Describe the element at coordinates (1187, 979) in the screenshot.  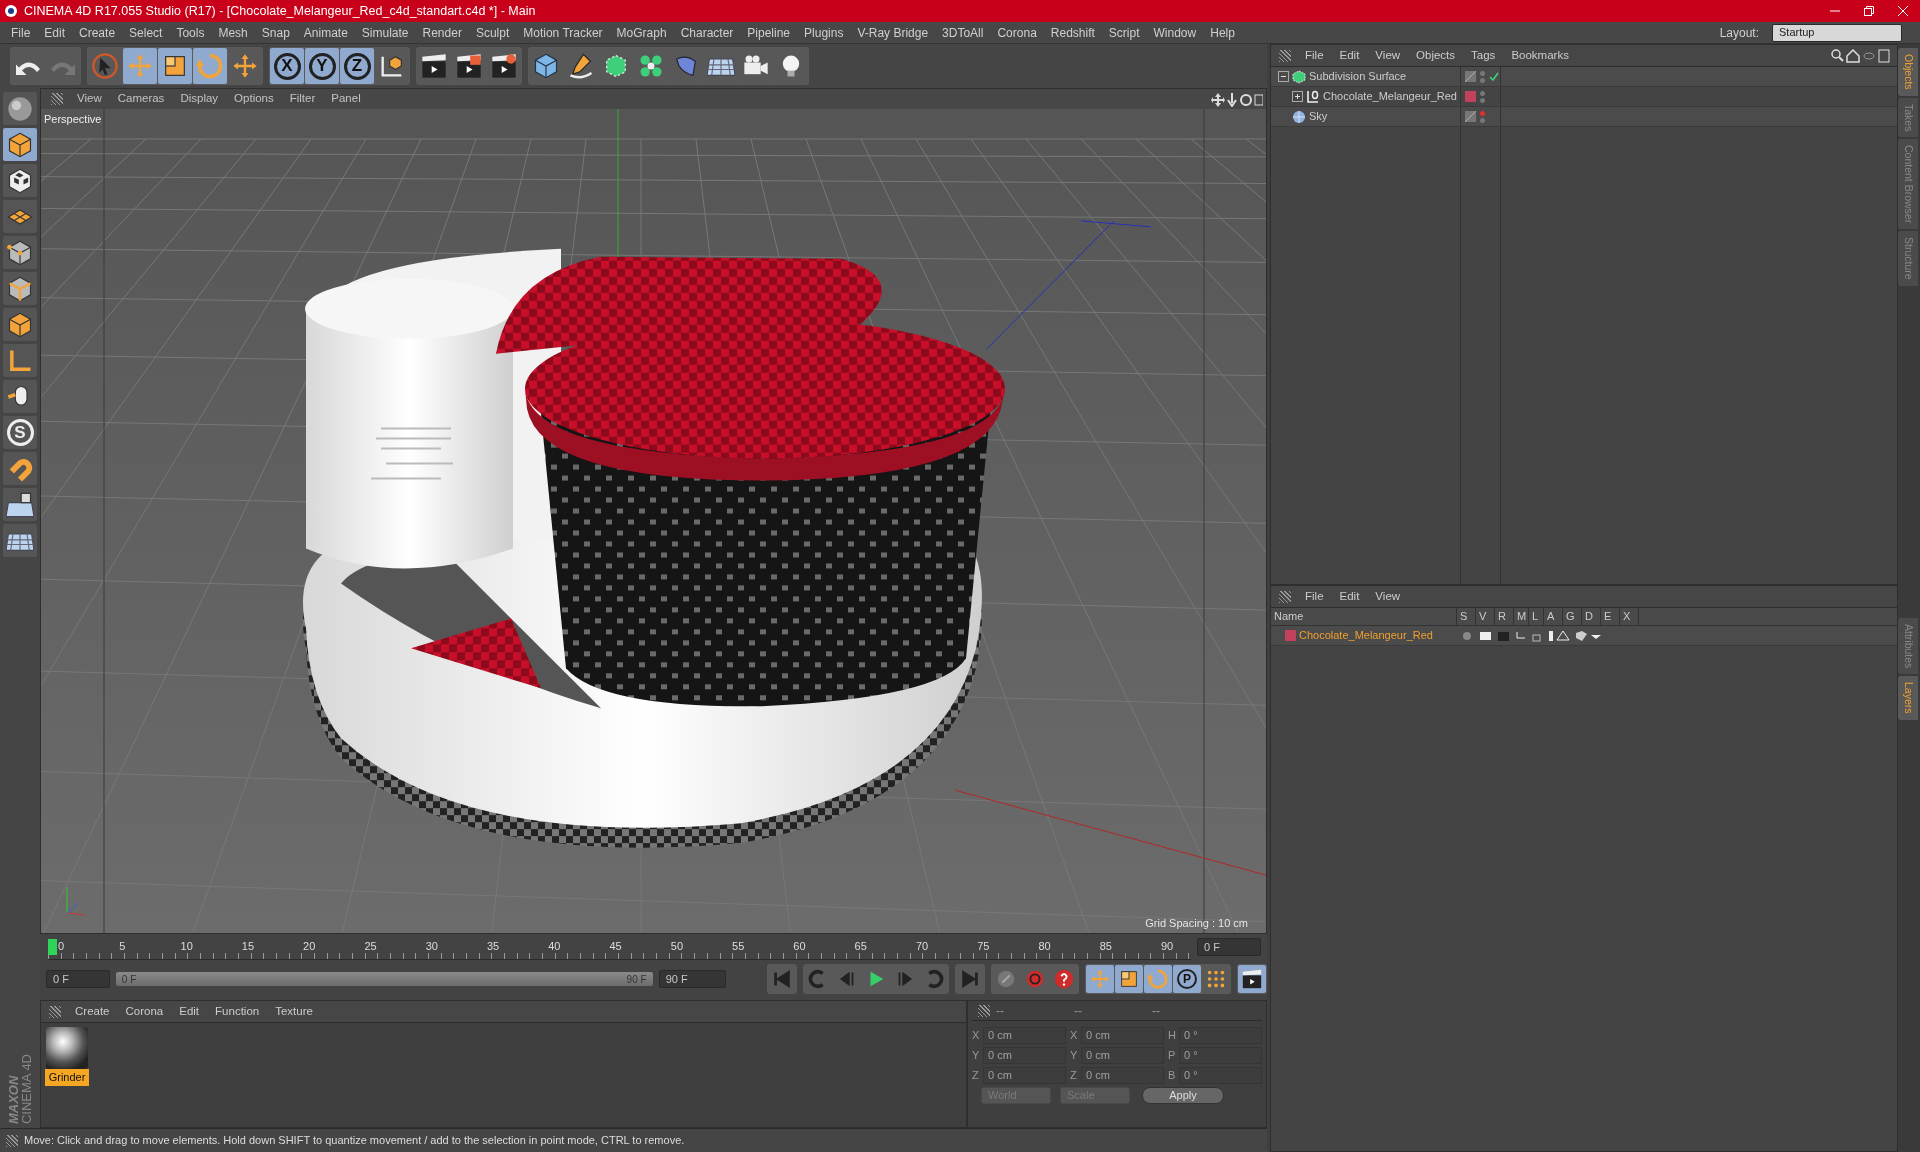
I see `param-button: P` at that location.